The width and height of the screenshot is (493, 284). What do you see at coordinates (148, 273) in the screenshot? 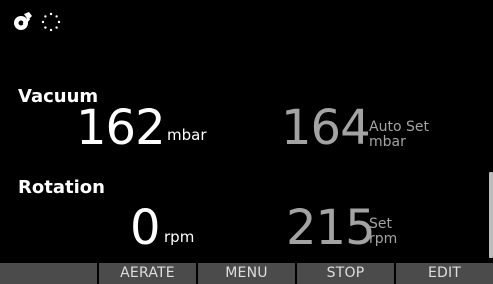
I see `aerate-button: AERATE` at bounding box center [148, 273].